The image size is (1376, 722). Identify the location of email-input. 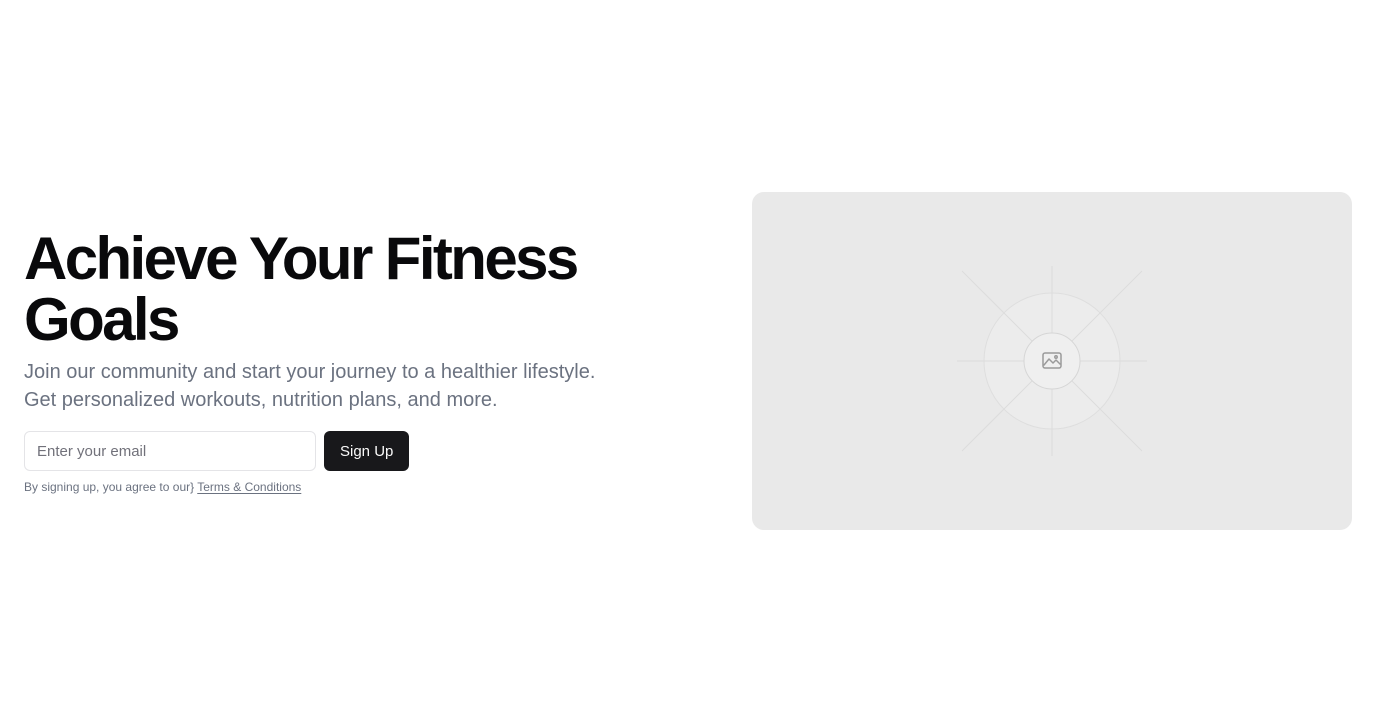
(170, 451).